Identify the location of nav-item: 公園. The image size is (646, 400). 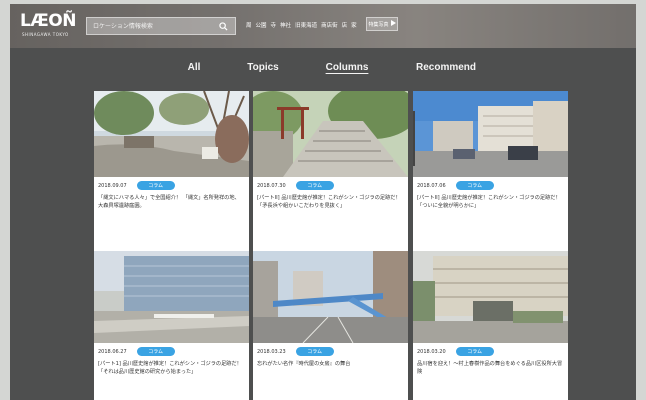
(261, 25).